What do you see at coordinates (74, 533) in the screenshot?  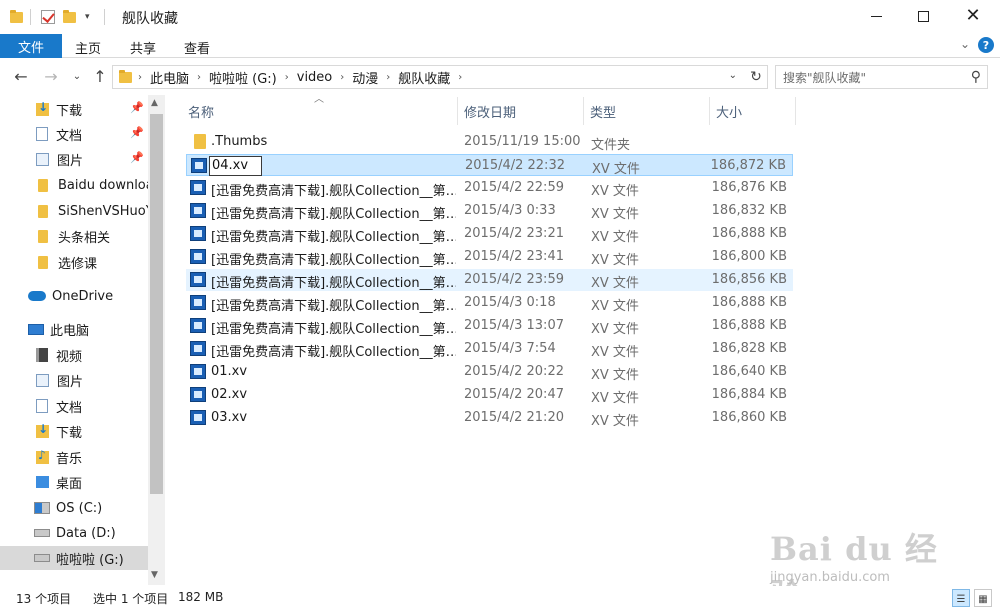 I see `sidebar-item-drive-d: Data (D:)` at bounding box center [74, 533].